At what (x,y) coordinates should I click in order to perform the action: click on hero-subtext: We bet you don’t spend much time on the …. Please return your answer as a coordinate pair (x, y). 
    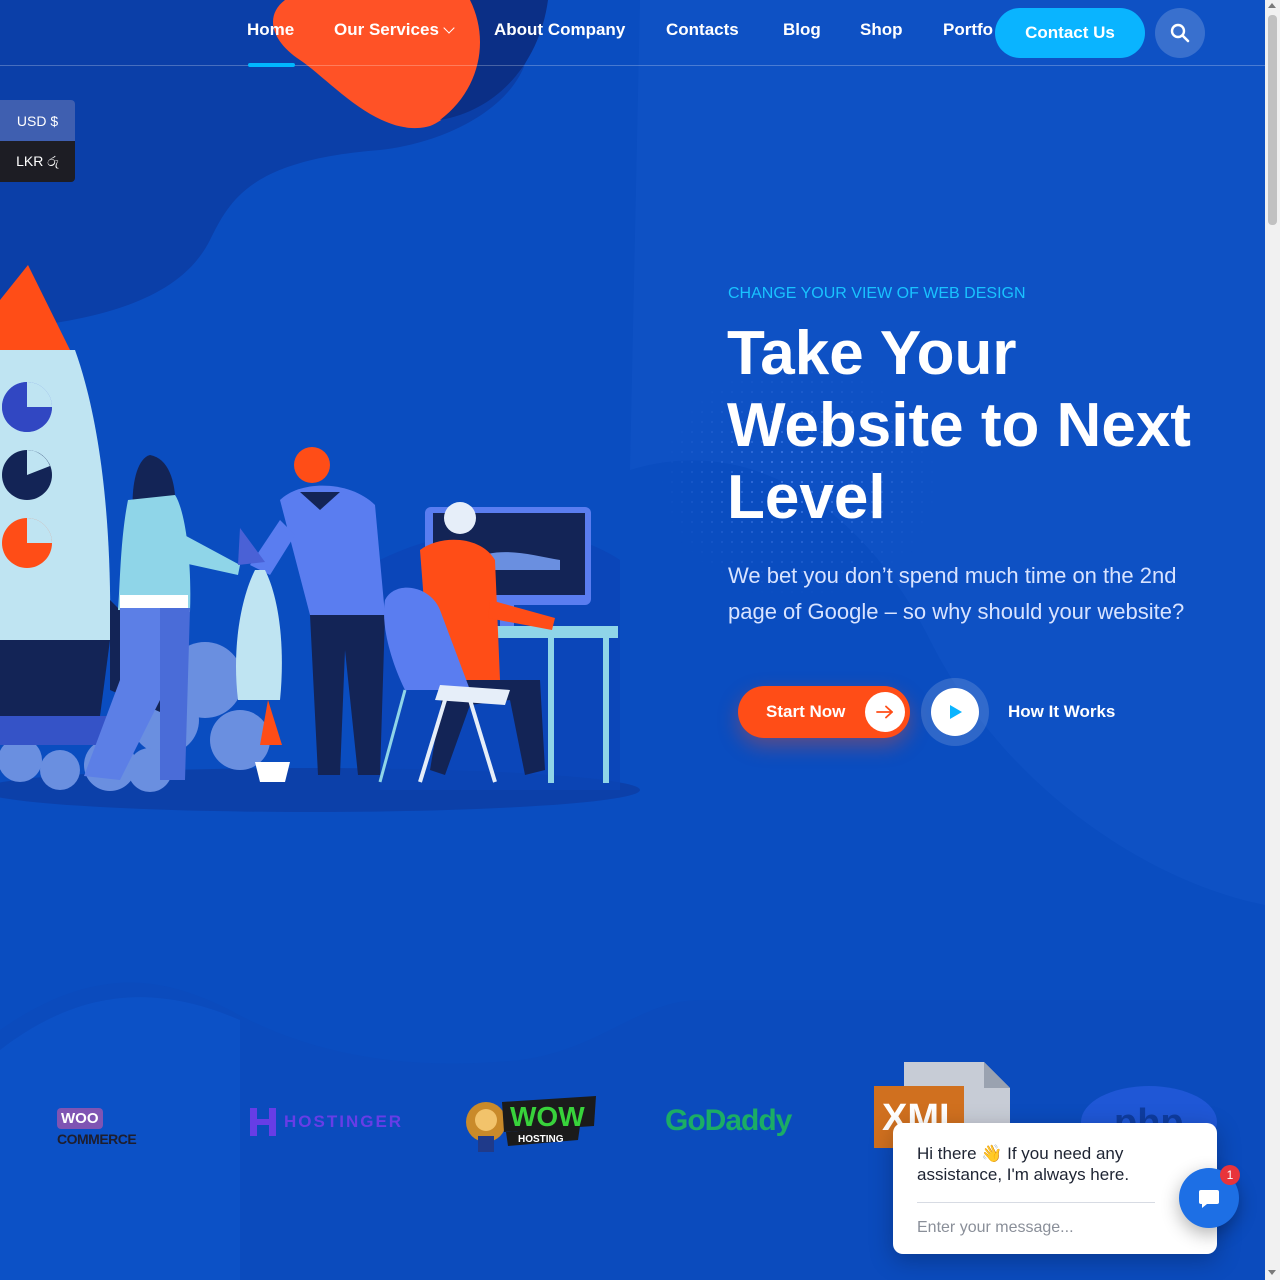
    Looking at the image, I should click on (956, 593).